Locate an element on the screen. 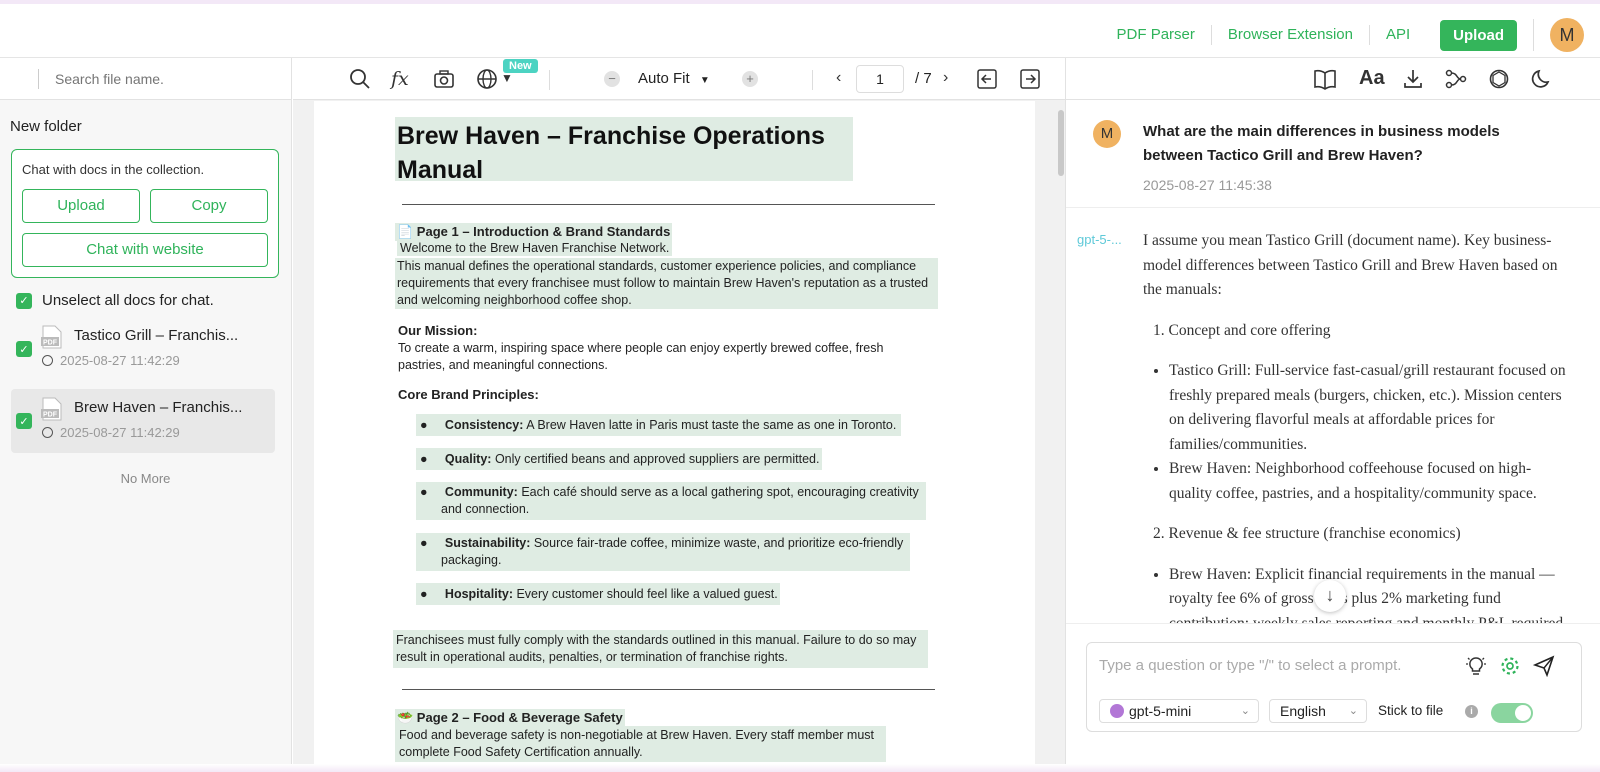 This screenshot has width=1600, height=772. zoom-out-button: − is located at coordinates (612, 79).